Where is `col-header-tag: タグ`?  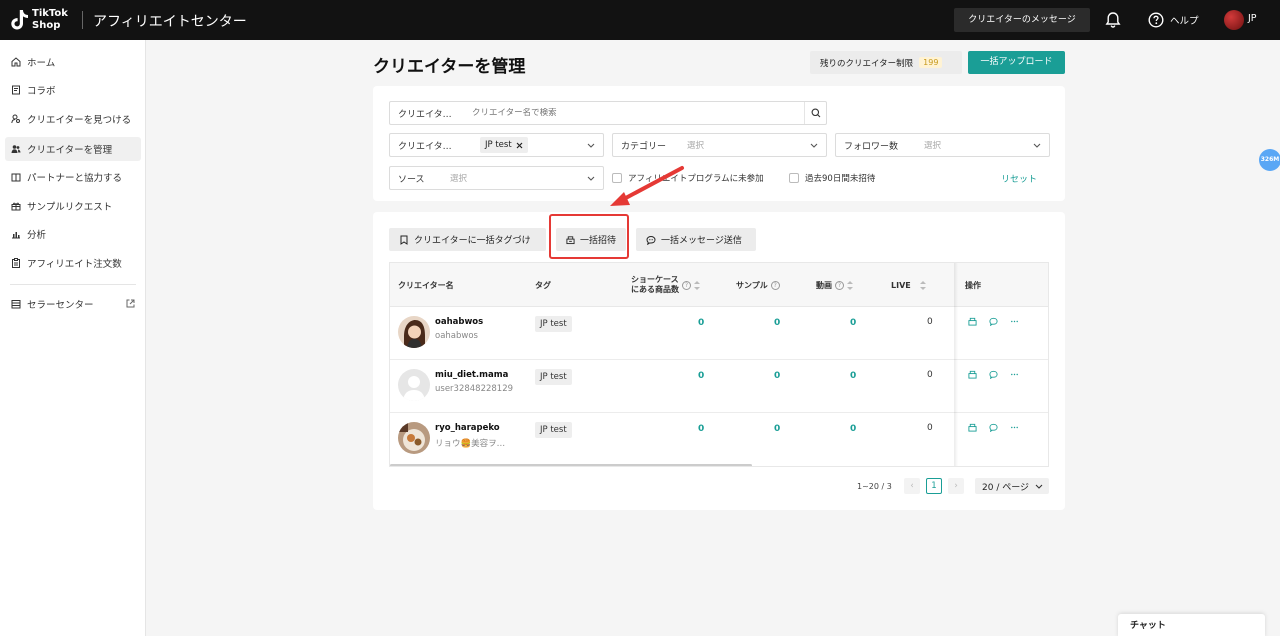
col-header-tag: タグ is located at coordinates (543, 285).